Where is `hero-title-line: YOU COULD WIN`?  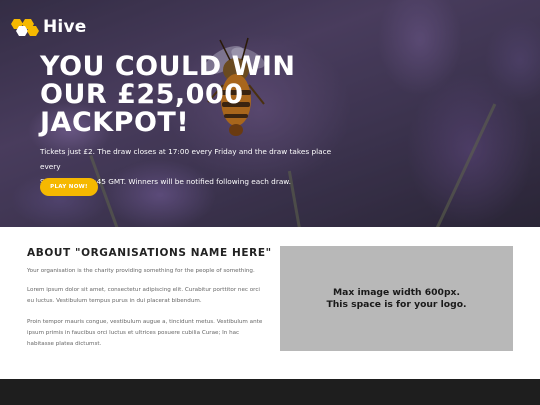
hero-title-line: YOU COULD WIN is located at coordinates (168, 66).